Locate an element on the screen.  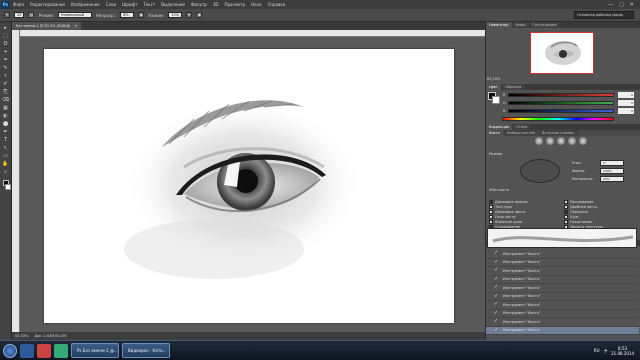
close-tab-icon: ✕ is located at coordinates (75, 26).